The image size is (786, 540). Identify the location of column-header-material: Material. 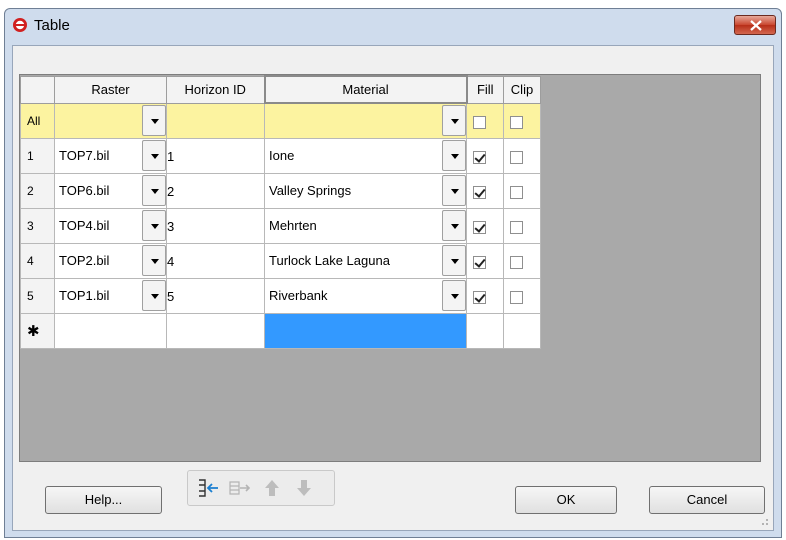
(365, 89).